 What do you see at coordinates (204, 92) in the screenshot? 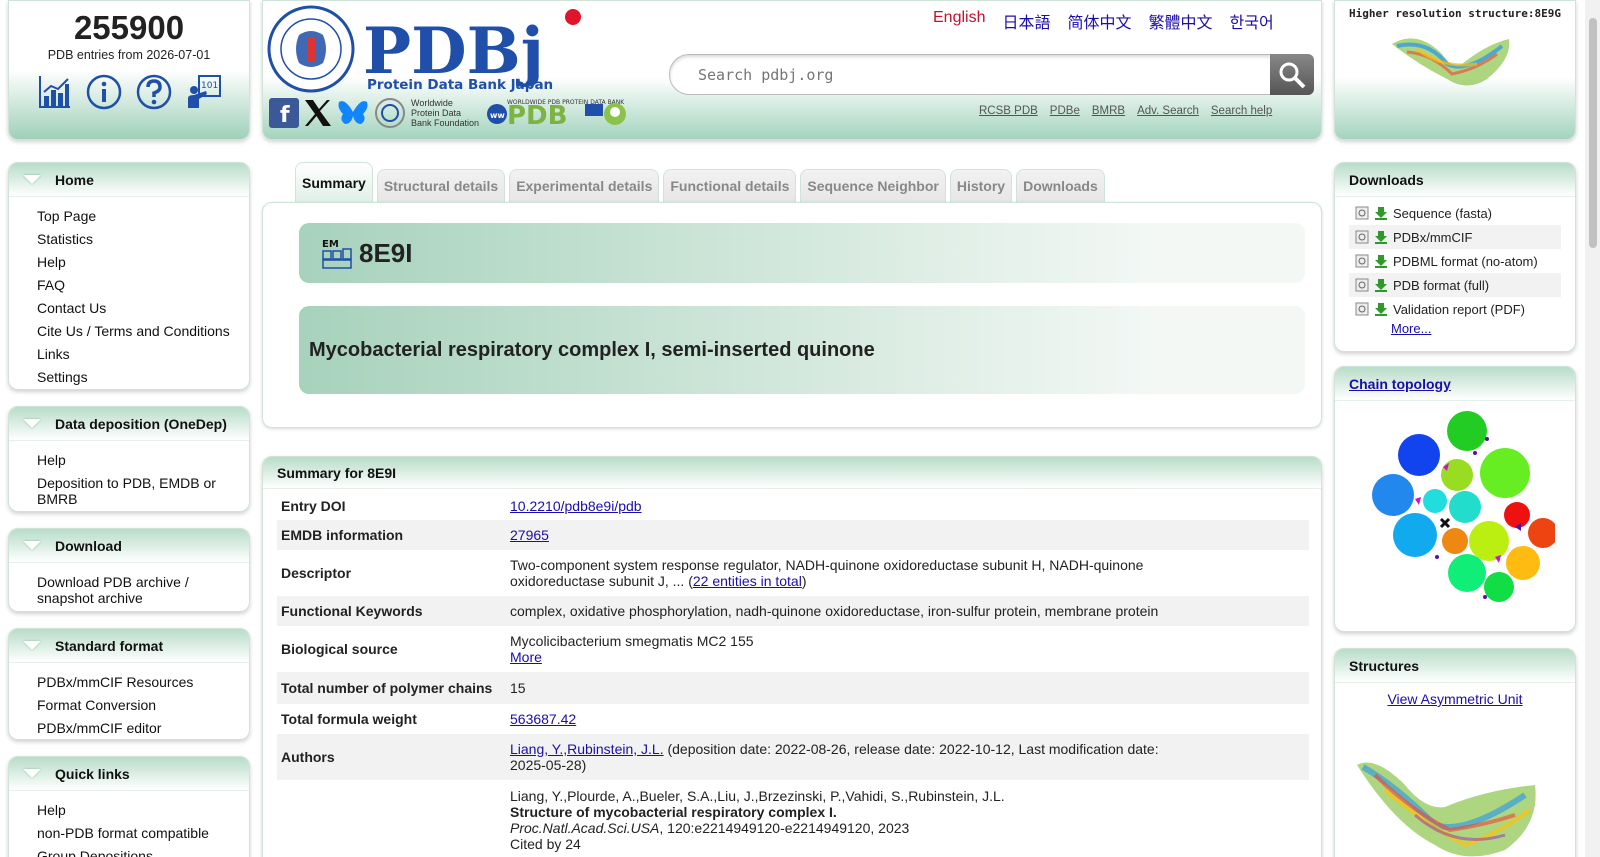
I see `tutorial-101-icon: 101` at bounding box center [204, 92].